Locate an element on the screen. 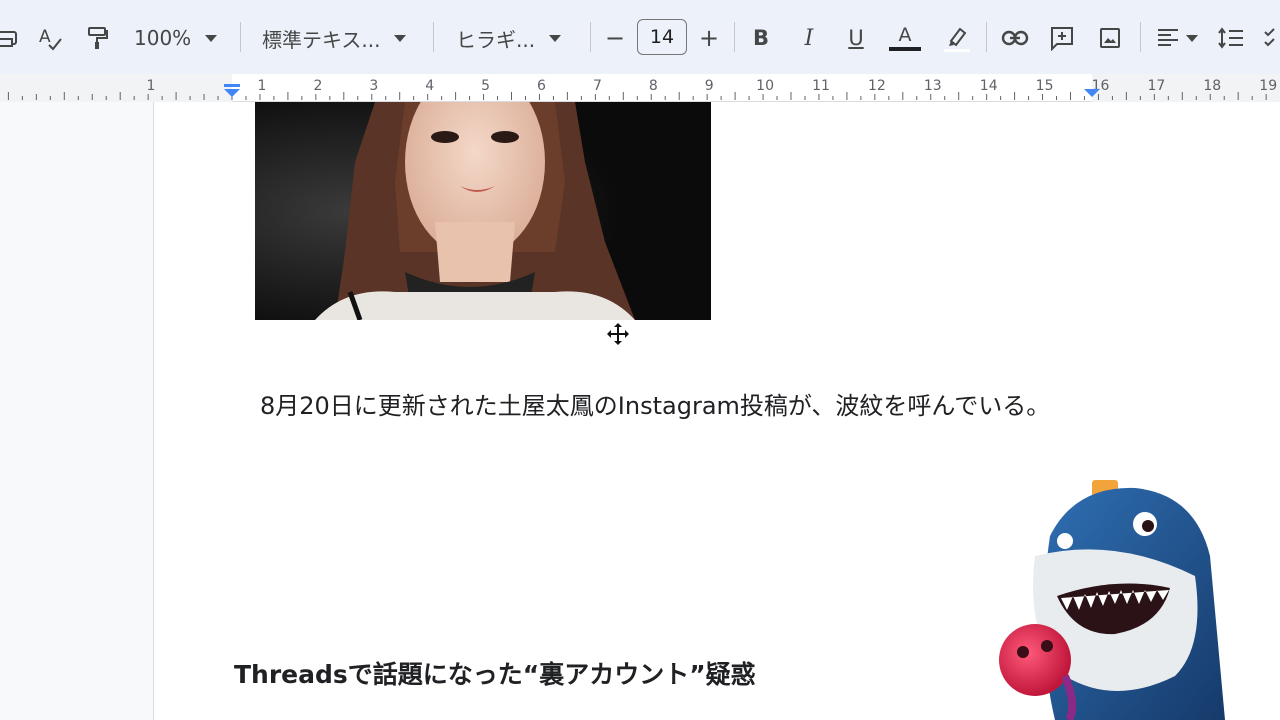  toolbar: A 100% 標準テキス... ヒラギ... − 14 + B I U A is located at coordinates (640, 37).